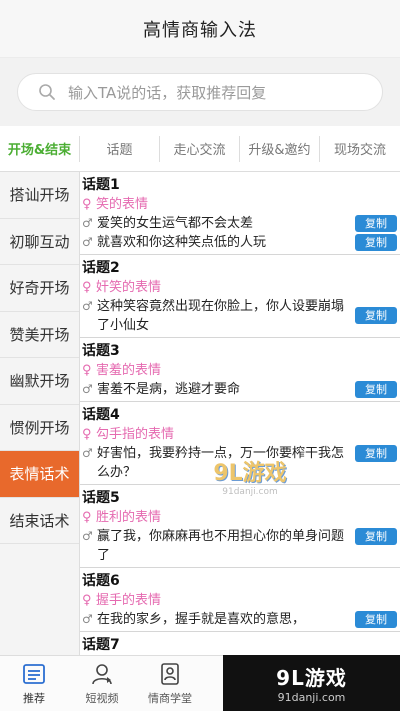  Describe the element at coordinates (129, 600) in the screenshot. I see `female-prompt-text: 握手的表情` at that location.